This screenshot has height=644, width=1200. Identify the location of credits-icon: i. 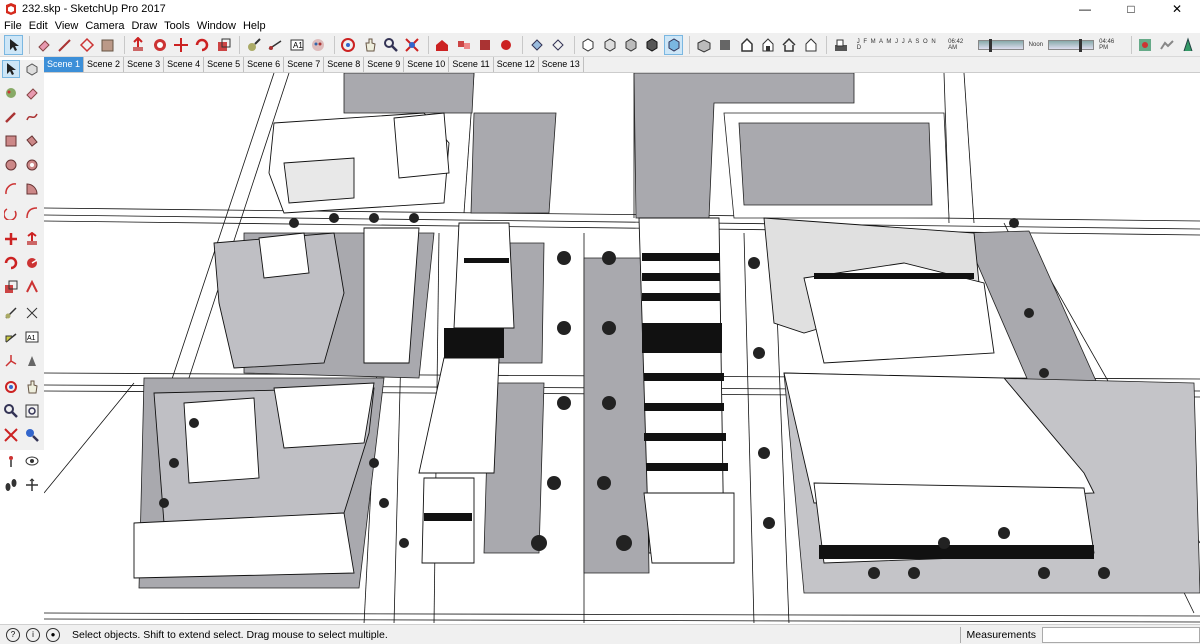
(33, 634).